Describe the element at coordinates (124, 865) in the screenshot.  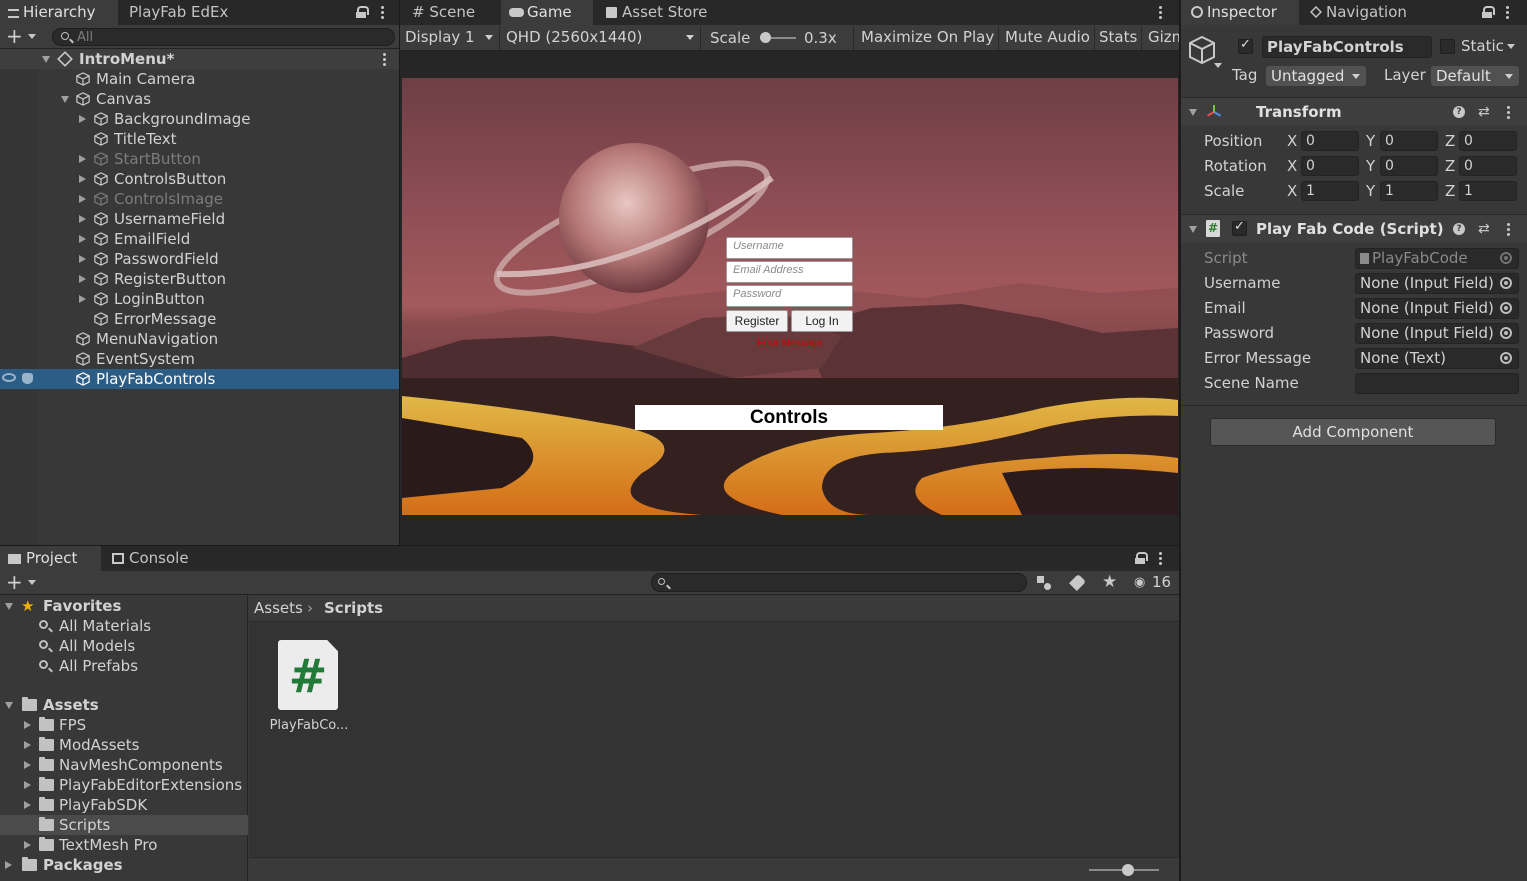
I see `packages-row: Packages` at that location.